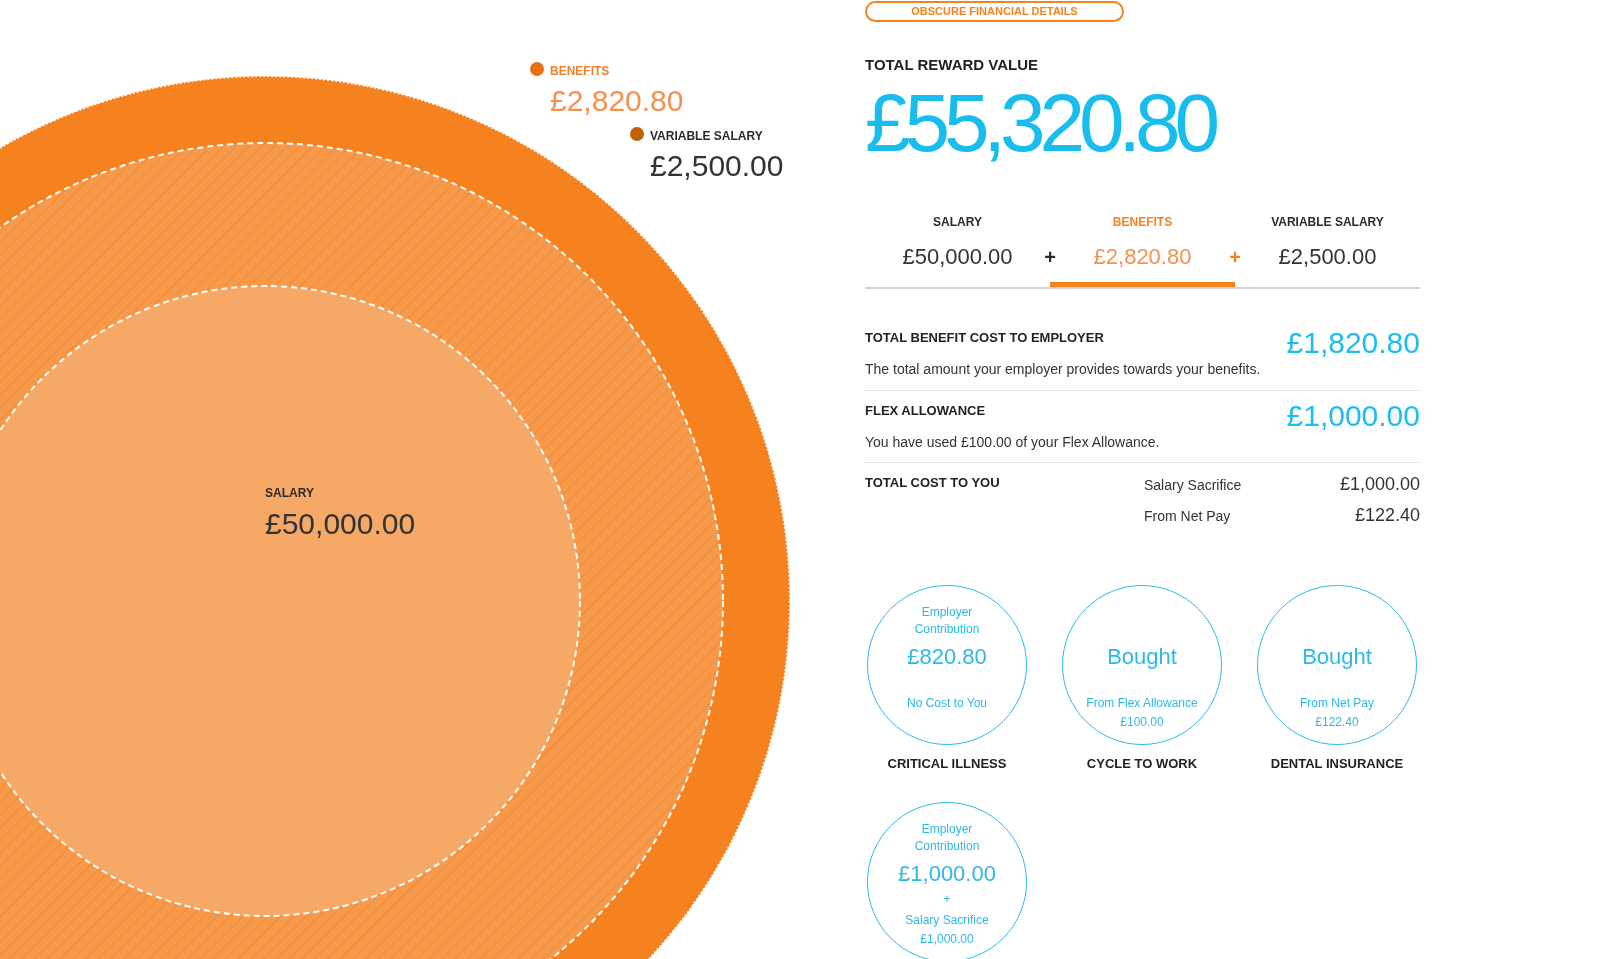 This screenshot has height=959, width=1602. What do you see at coordinates (947, 873) in the screenshot?
I see `circle-value: £1,000.00` at bounding box center [947, 873].